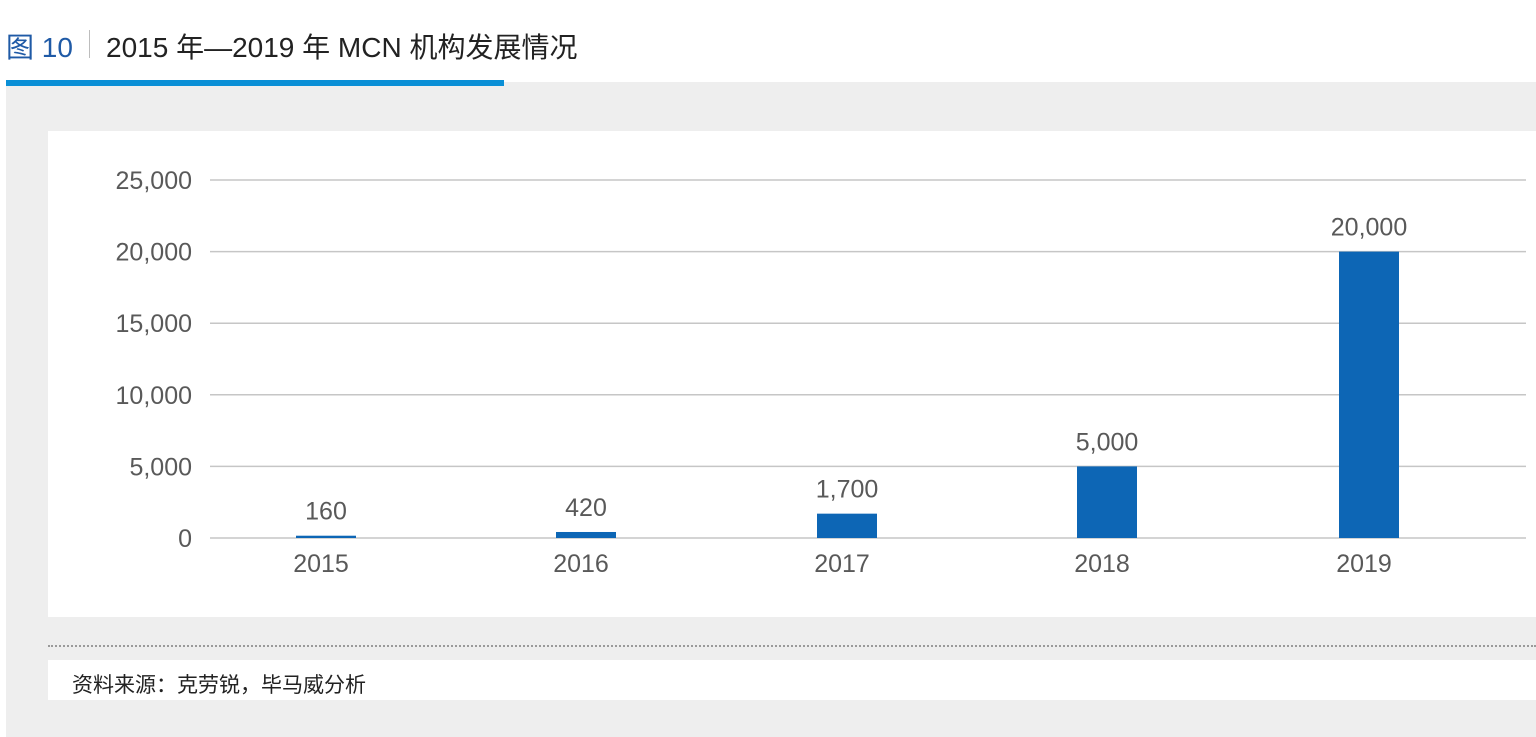 This screenshot has height=737, width=1536. I want to click on x-tick-label: 2019, so click(1364, 564).